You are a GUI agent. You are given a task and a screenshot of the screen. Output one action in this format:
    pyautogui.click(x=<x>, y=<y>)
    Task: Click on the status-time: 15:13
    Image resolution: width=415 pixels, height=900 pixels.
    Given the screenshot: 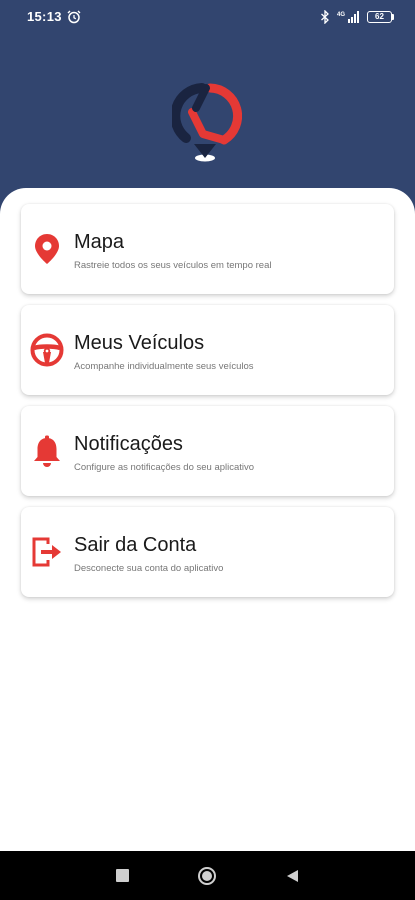 What is the action you would take?
    pyautogui.click(x=44, y=16)
    